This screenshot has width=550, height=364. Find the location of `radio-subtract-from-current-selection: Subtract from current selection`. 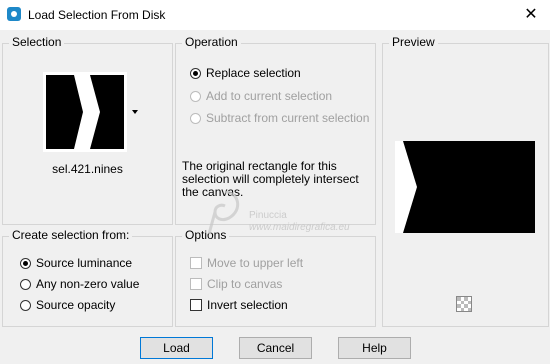

radio-subtract-from-current-selection: Subtract from current selection is located at coordinates (279, 118).